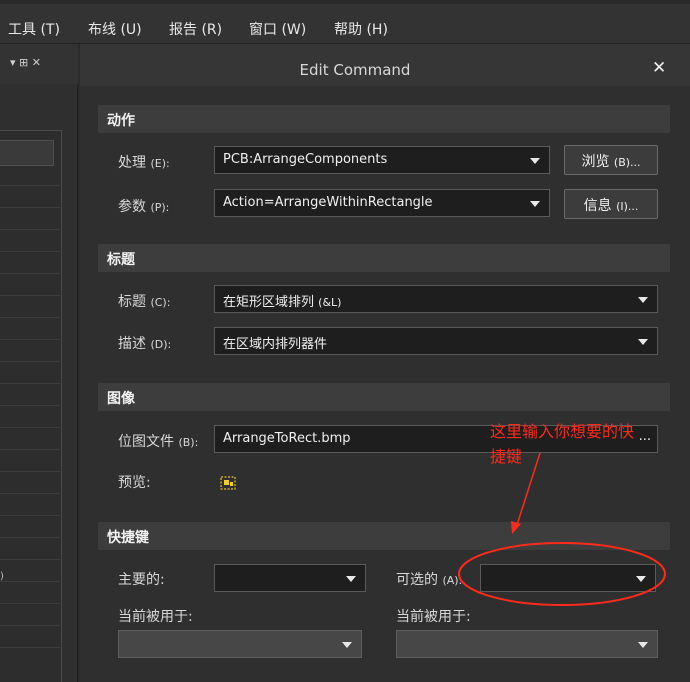 Image resolution: width=690 pixels, height=682 pixels. I want to click on menu-help: 帮助 (H), so click(361, 29).